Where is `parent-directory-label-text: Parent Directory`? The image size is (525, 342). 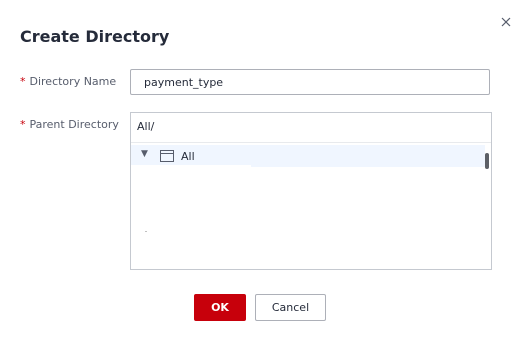
parent-directory-label-text: Parent Directory is located at coordinates (74, 124).